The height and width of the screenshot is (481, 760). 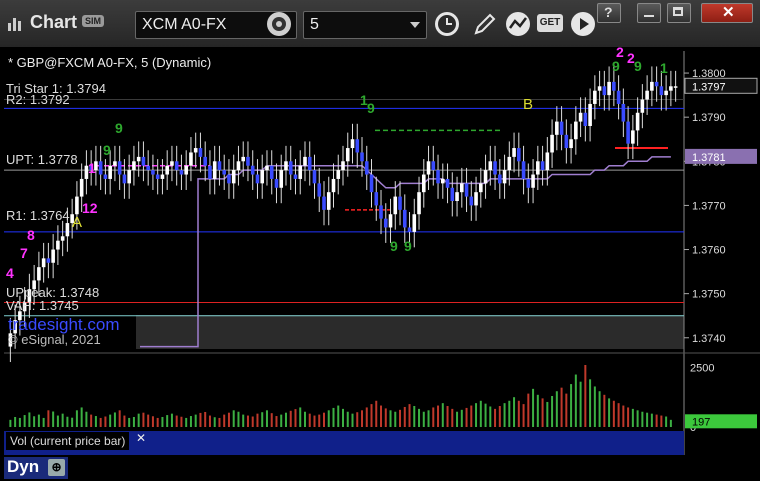 I want to click on analytics-icon, so click(x=518, y=24).